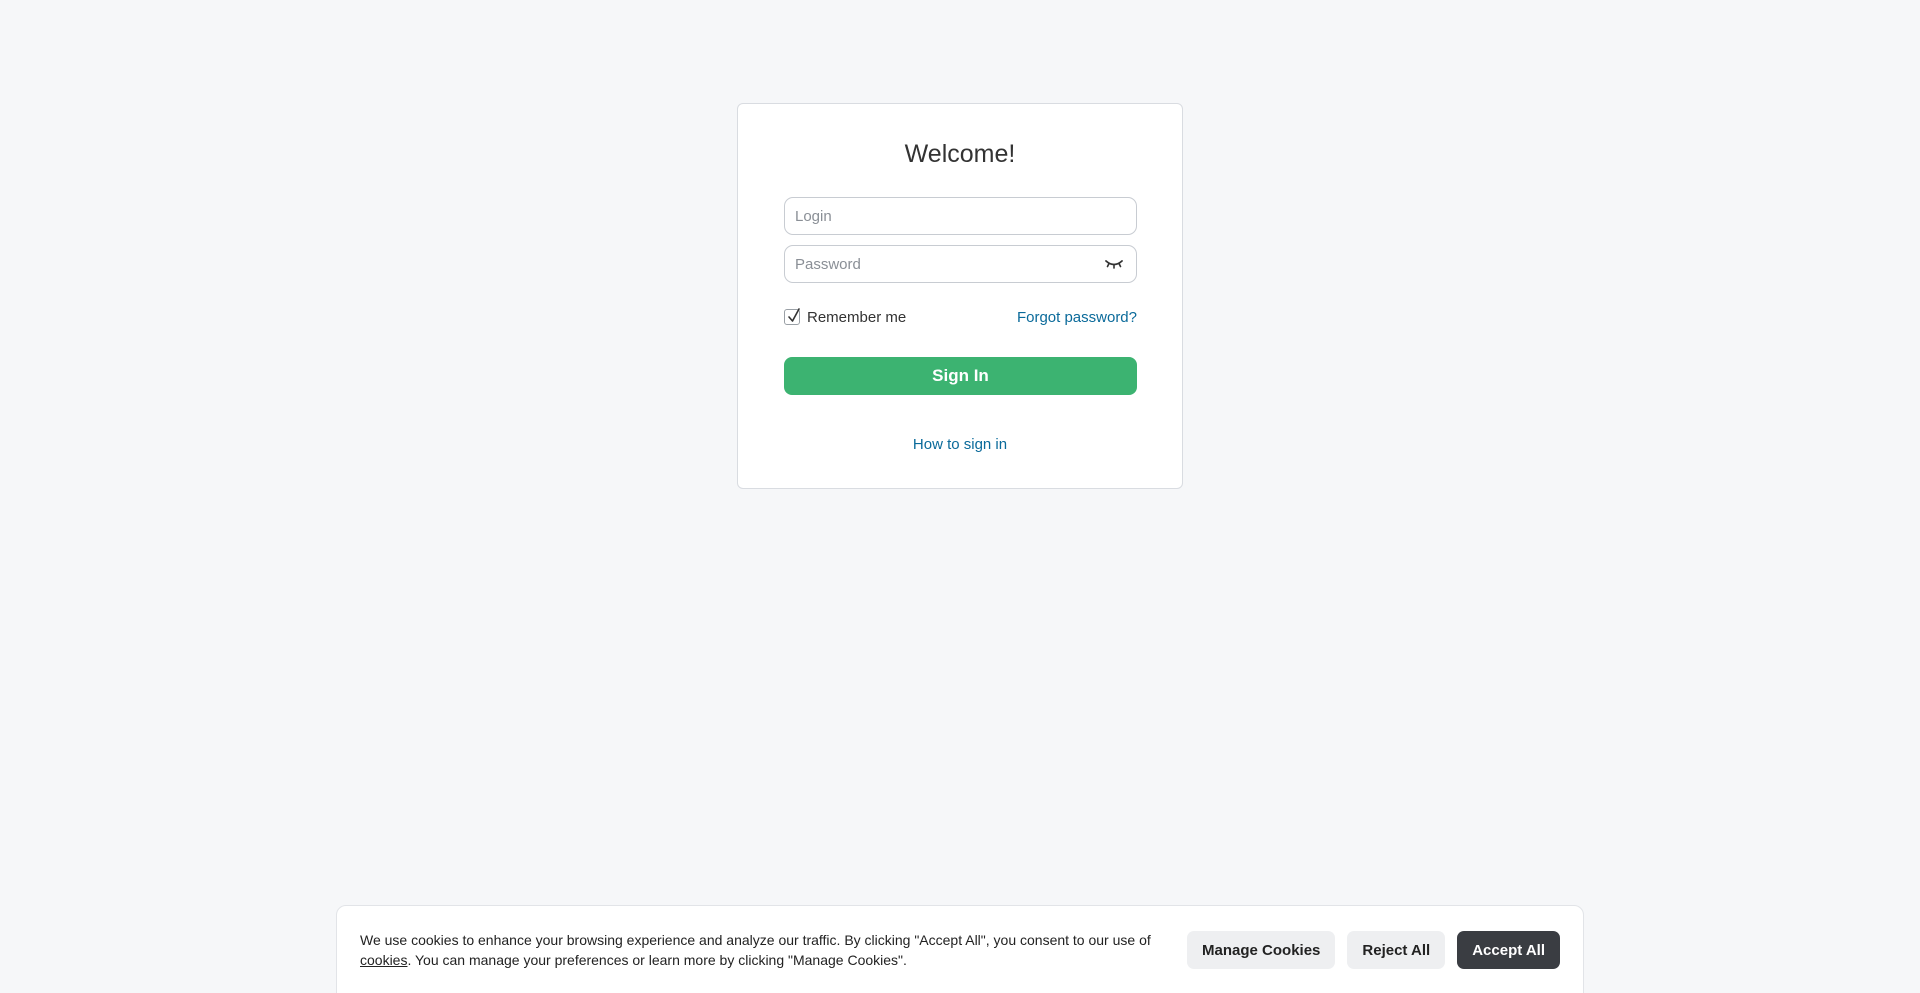 This screenshot has width=1920, height=993. I want to click on password-toggle-button, so click(1114, 264).